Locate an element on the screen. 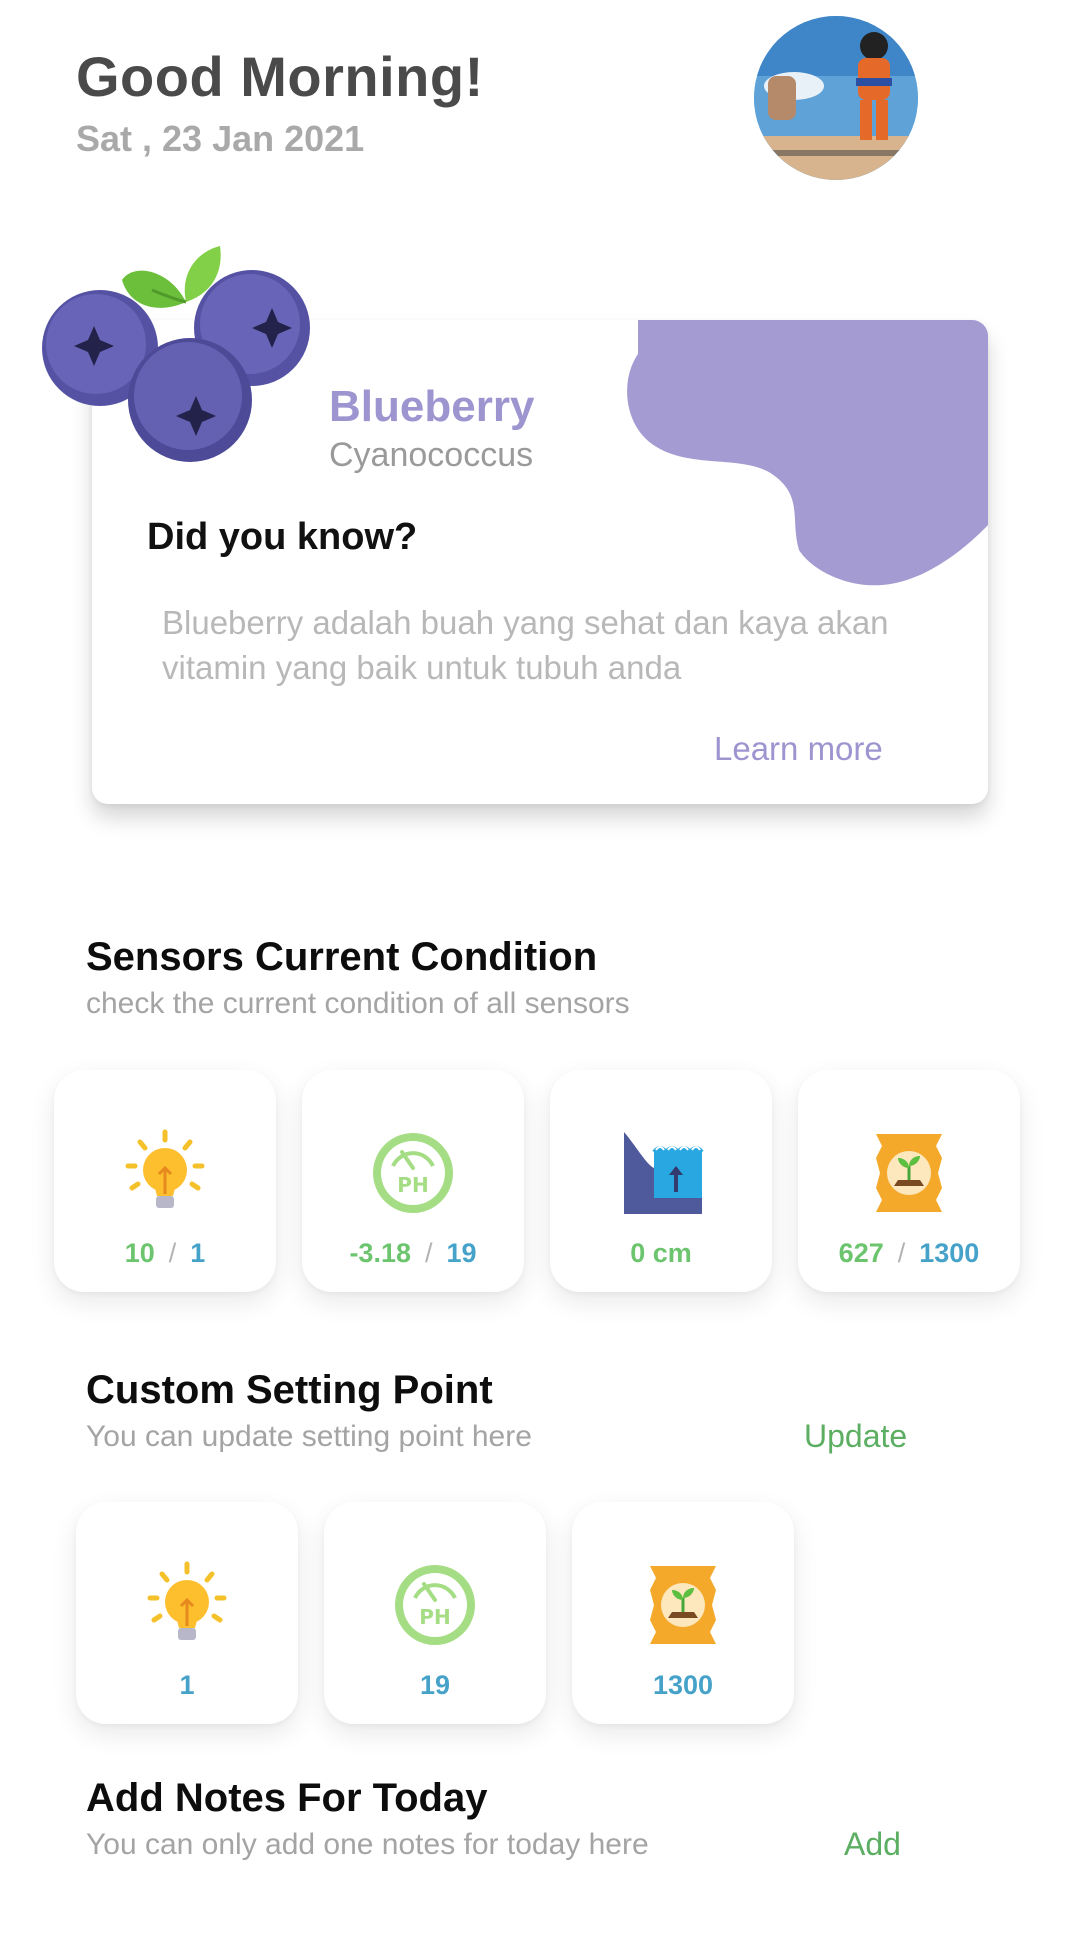  setpoint-tile-light: 1 is located at coordinates (187, 1613).